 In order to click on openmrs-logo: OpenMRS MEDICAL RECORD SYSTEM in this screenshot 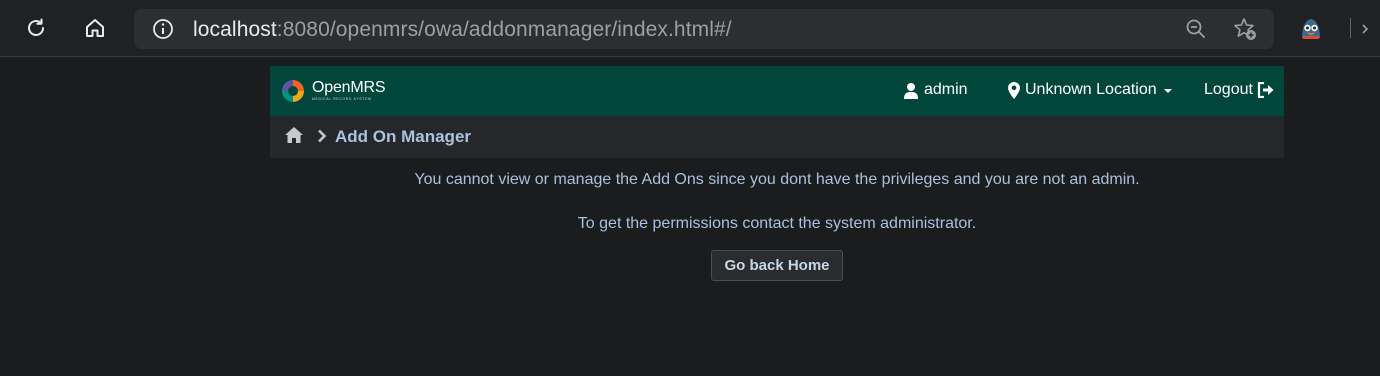, I will do `click(332, 91)`.